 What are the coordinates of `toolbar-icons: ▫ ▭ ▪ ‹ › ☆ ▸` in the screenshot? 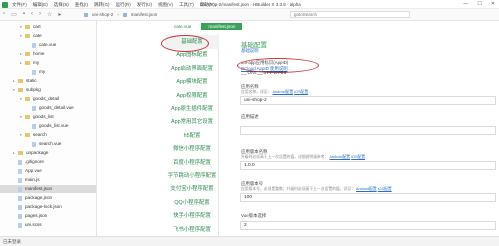 It's located at (32, 14).